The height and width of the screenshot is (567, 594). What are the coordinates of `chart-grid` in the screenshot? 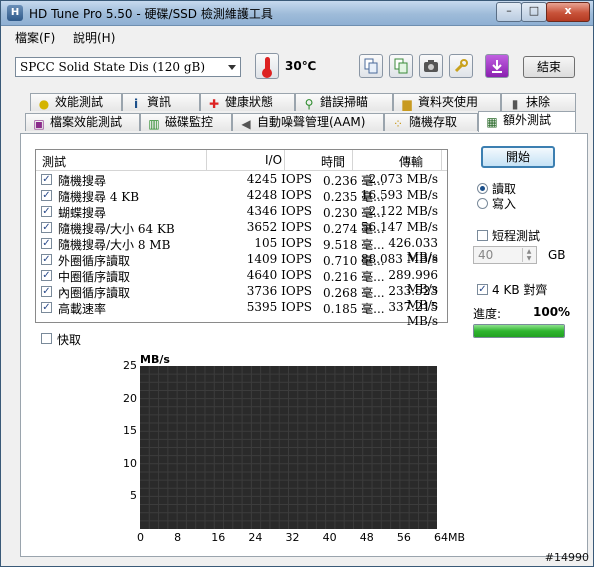 It's located at (288, 447).